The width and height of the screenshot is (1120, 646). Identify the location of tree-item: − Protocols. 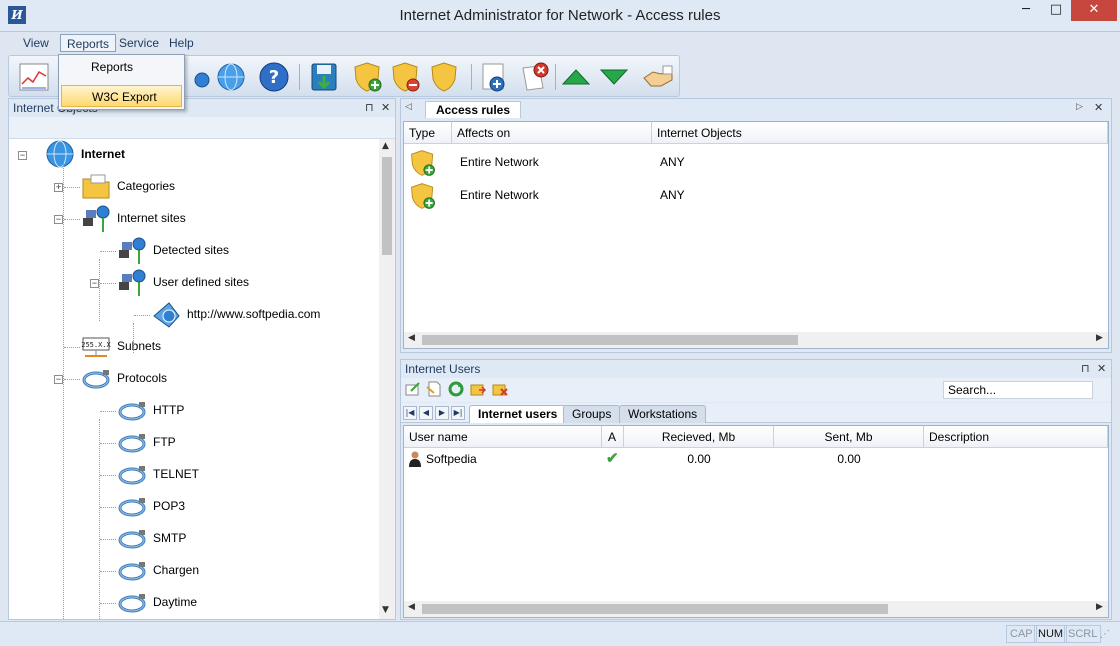
(194, 378).